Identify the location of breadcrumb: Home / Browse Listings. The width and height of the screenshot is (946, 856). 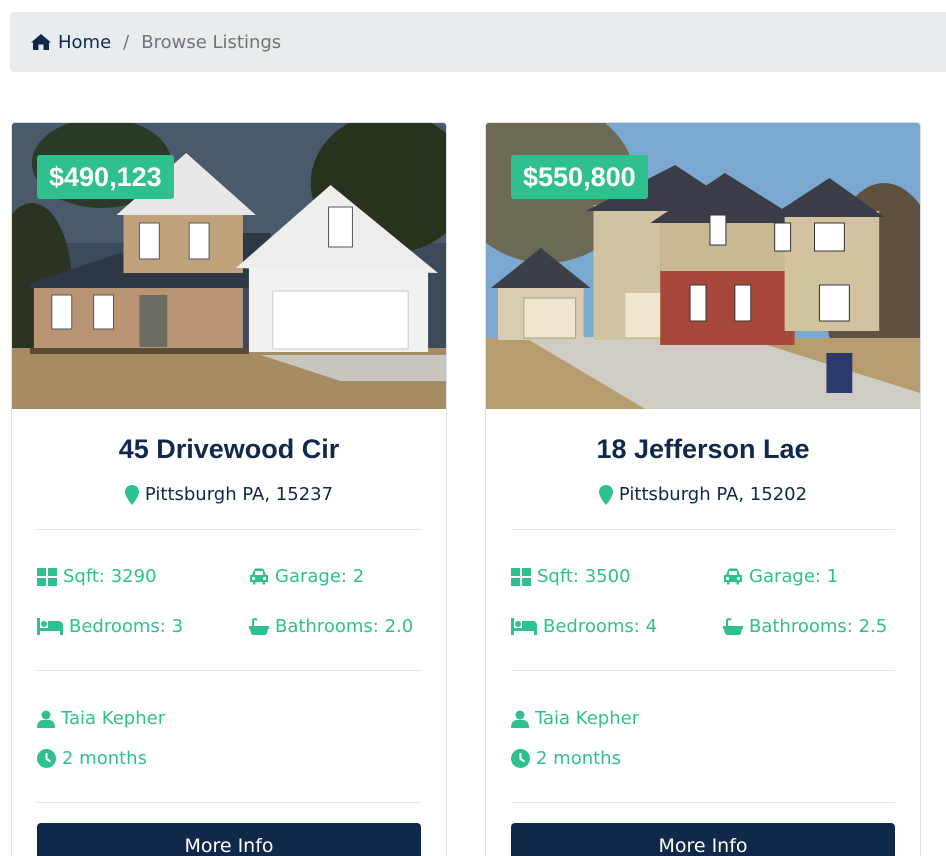
(478, 42).